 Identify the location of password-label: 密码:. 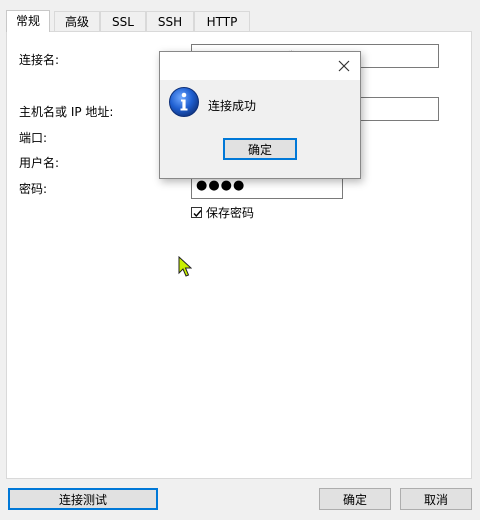
(33, 189).